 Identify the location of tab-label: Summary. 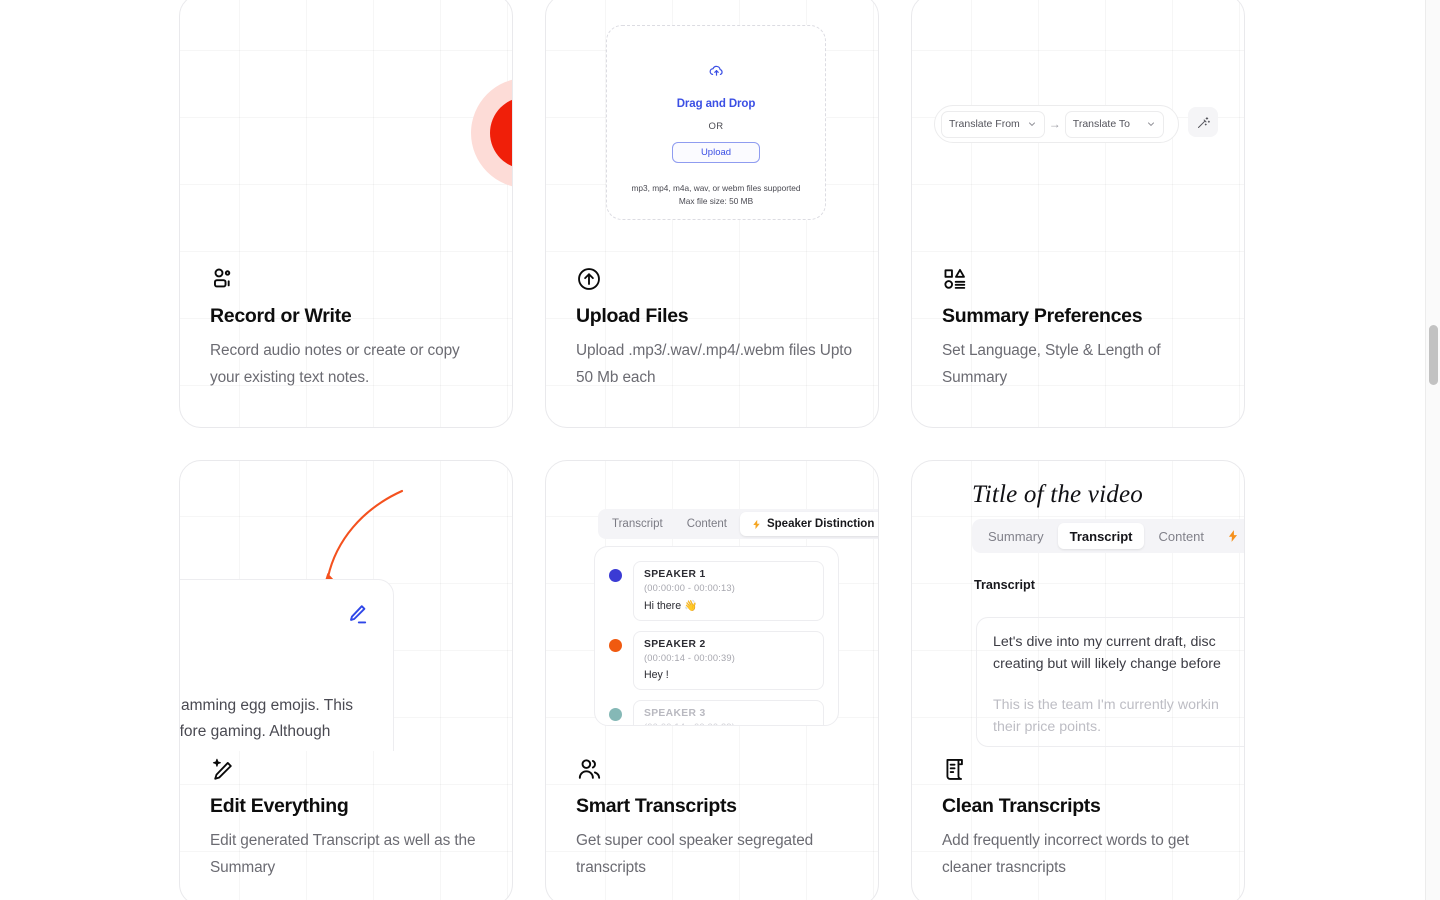
(1016, 536).